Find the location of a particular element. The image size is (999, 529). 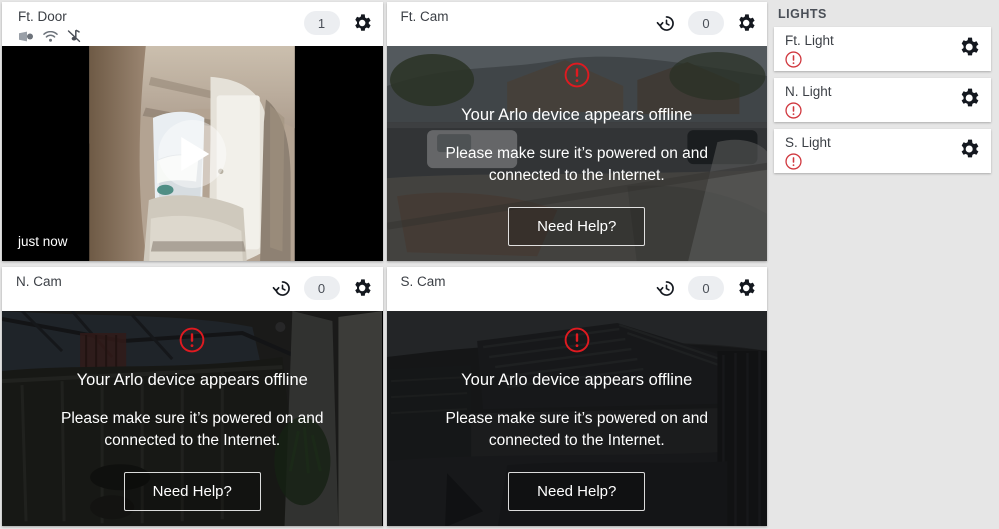

camera-title: N. Cam is located at coordinates (39, 281).